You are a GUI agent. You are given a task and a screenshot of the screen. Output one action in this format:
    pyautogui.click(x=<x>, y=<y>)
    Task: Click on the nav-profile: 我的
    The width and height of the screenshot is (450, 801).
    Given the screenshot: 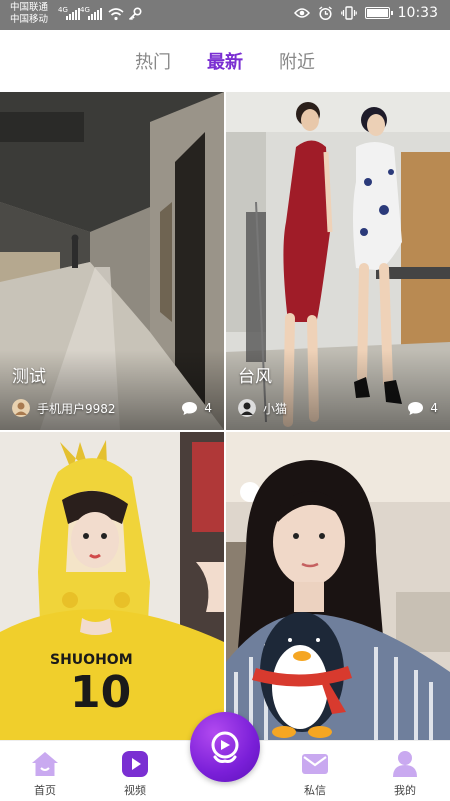 What is the action you would take?
    pyautogui.click(x=405, y=771)
    